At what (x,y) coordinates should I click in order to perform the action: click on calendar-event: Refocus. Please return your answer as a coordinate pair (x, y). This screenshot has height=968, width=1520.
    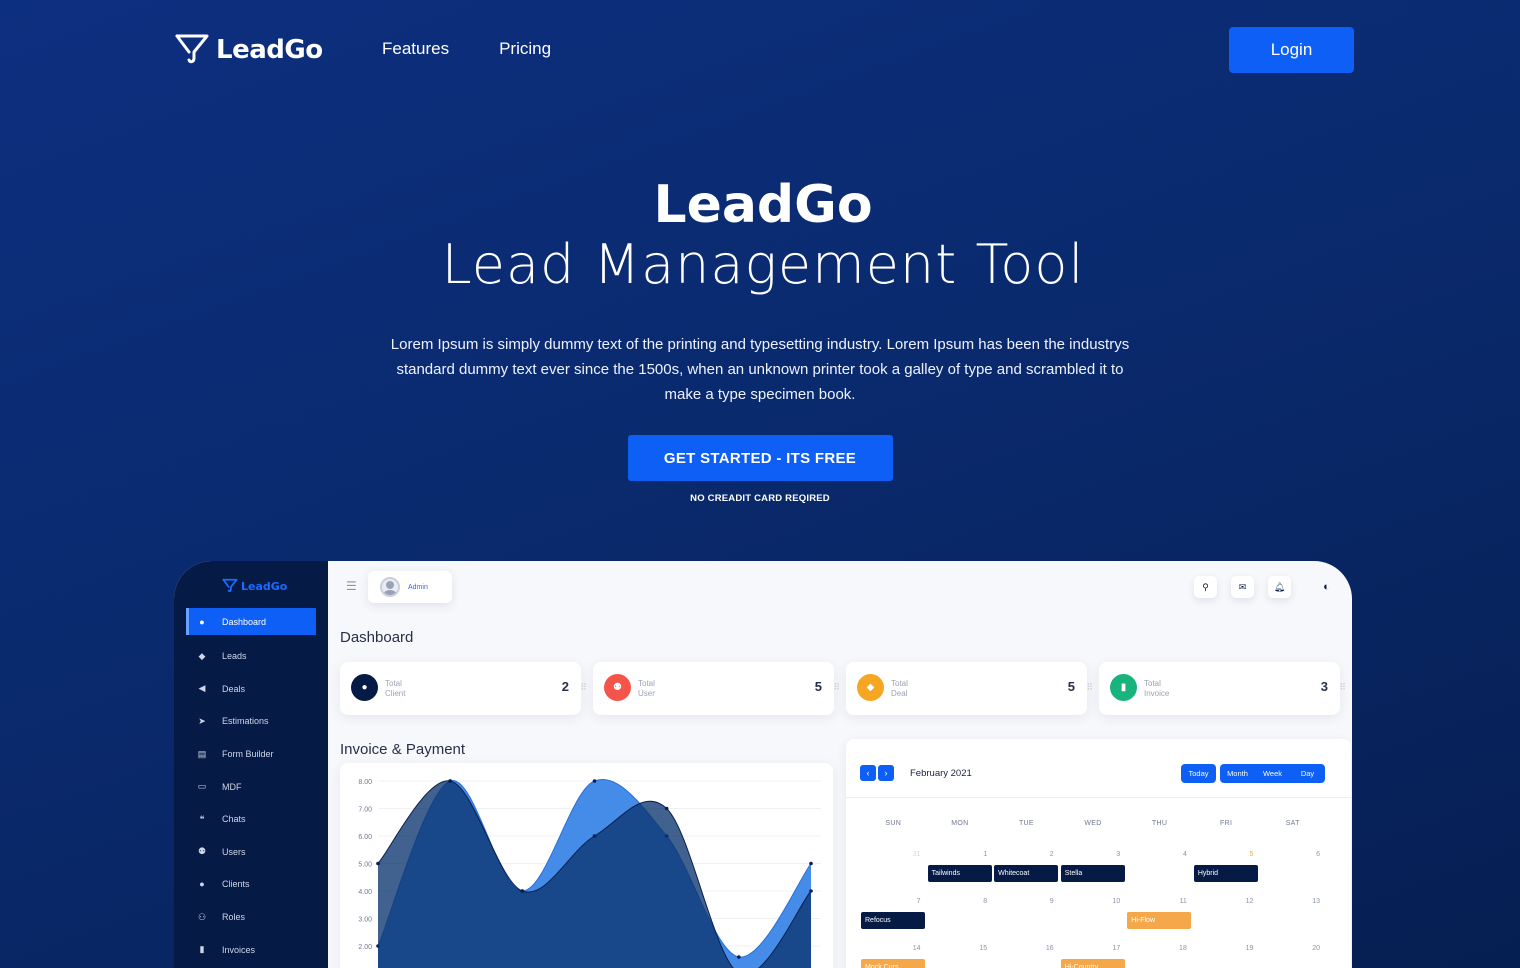
    Looking at the image, I should click on (893, 920).